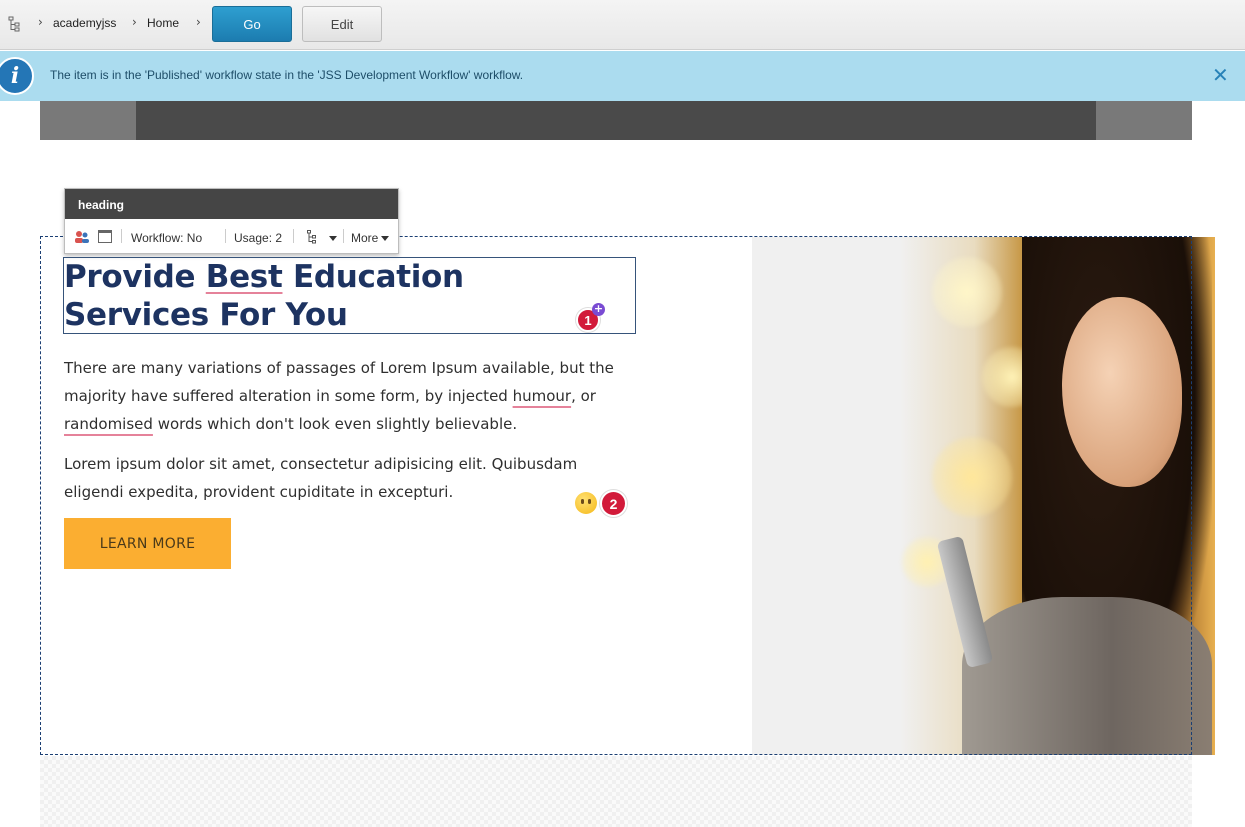  I want to click on notification-badge-2: 2, so click(613, 503).